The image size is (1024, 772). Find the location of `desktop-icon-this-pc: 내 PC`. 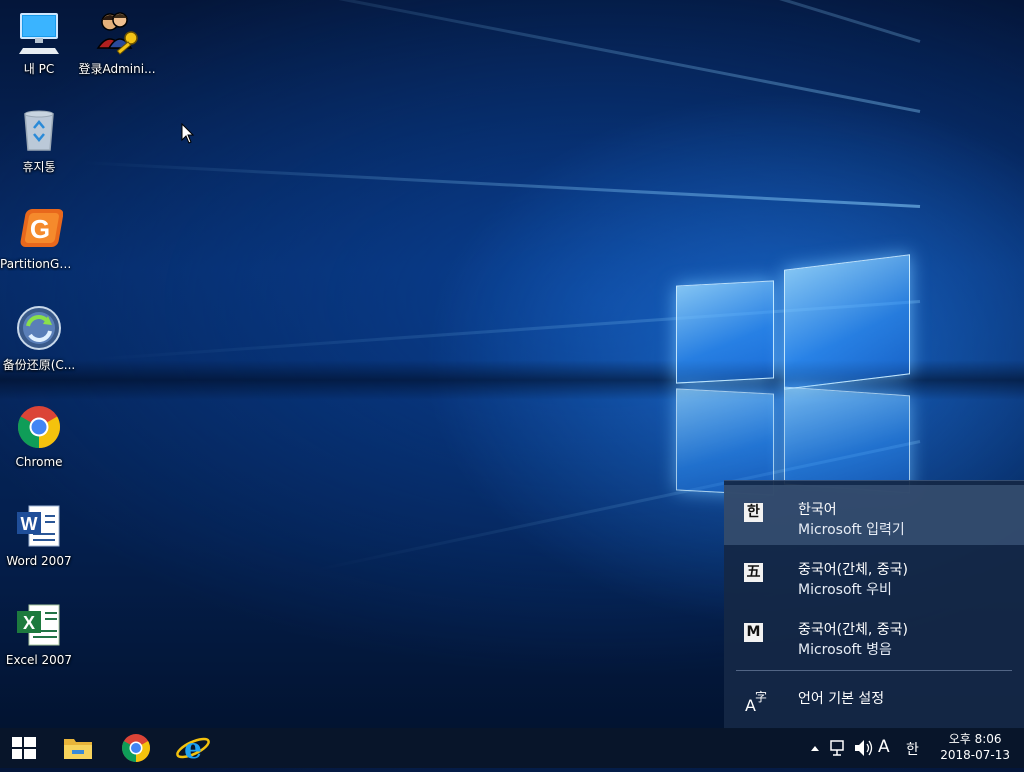

desktop-icon-this-pc: 내 PC is located at coordinates (39, 42).